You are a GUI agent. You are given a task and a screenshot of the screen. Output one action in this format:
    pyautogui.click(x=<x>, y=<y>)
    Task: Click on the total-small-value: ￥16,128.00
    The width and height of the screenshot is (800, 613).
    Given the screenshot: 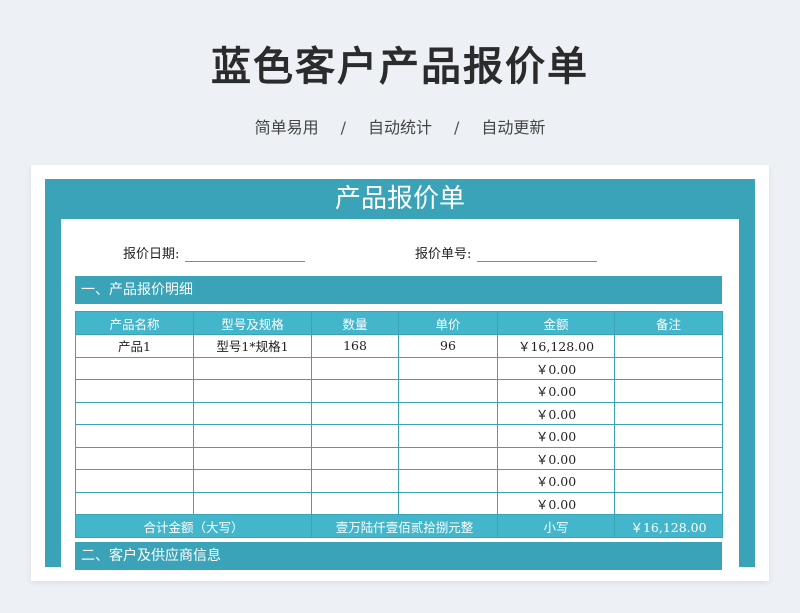 What is the action you would take?
    pyautogui.click(x=668, y=526)
    